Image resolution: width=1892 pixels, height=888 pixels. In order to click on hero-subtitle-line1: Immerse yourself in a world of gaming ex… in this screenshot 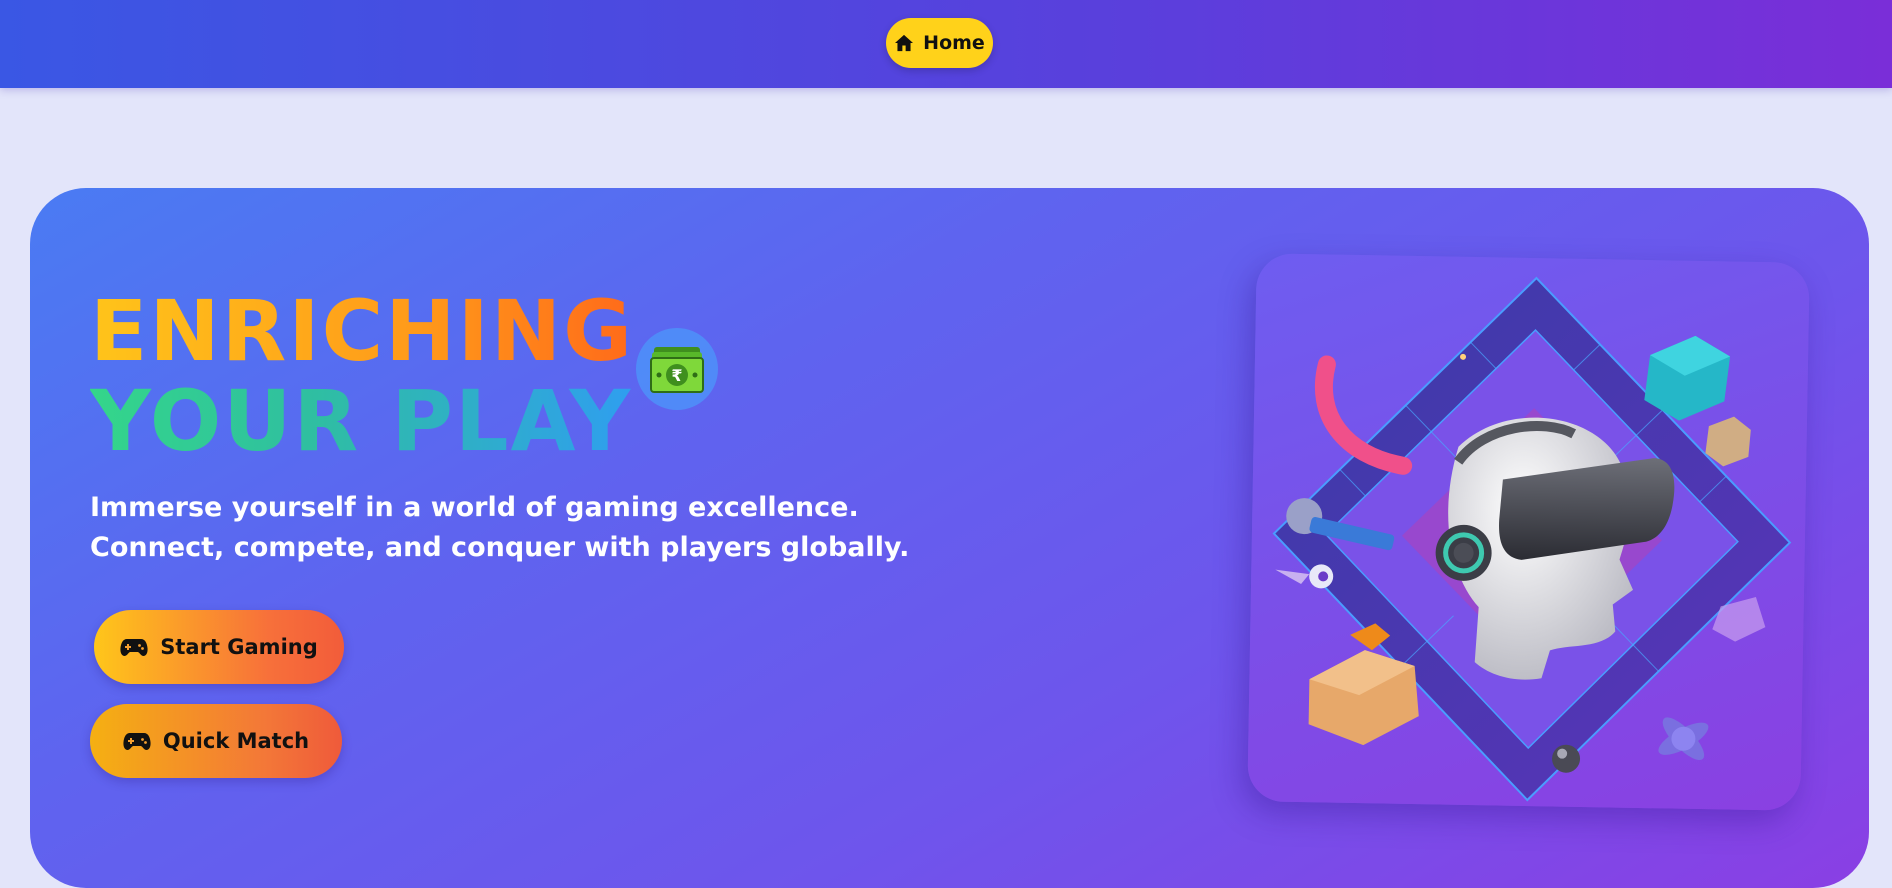, I will do `click(474, 507)`.